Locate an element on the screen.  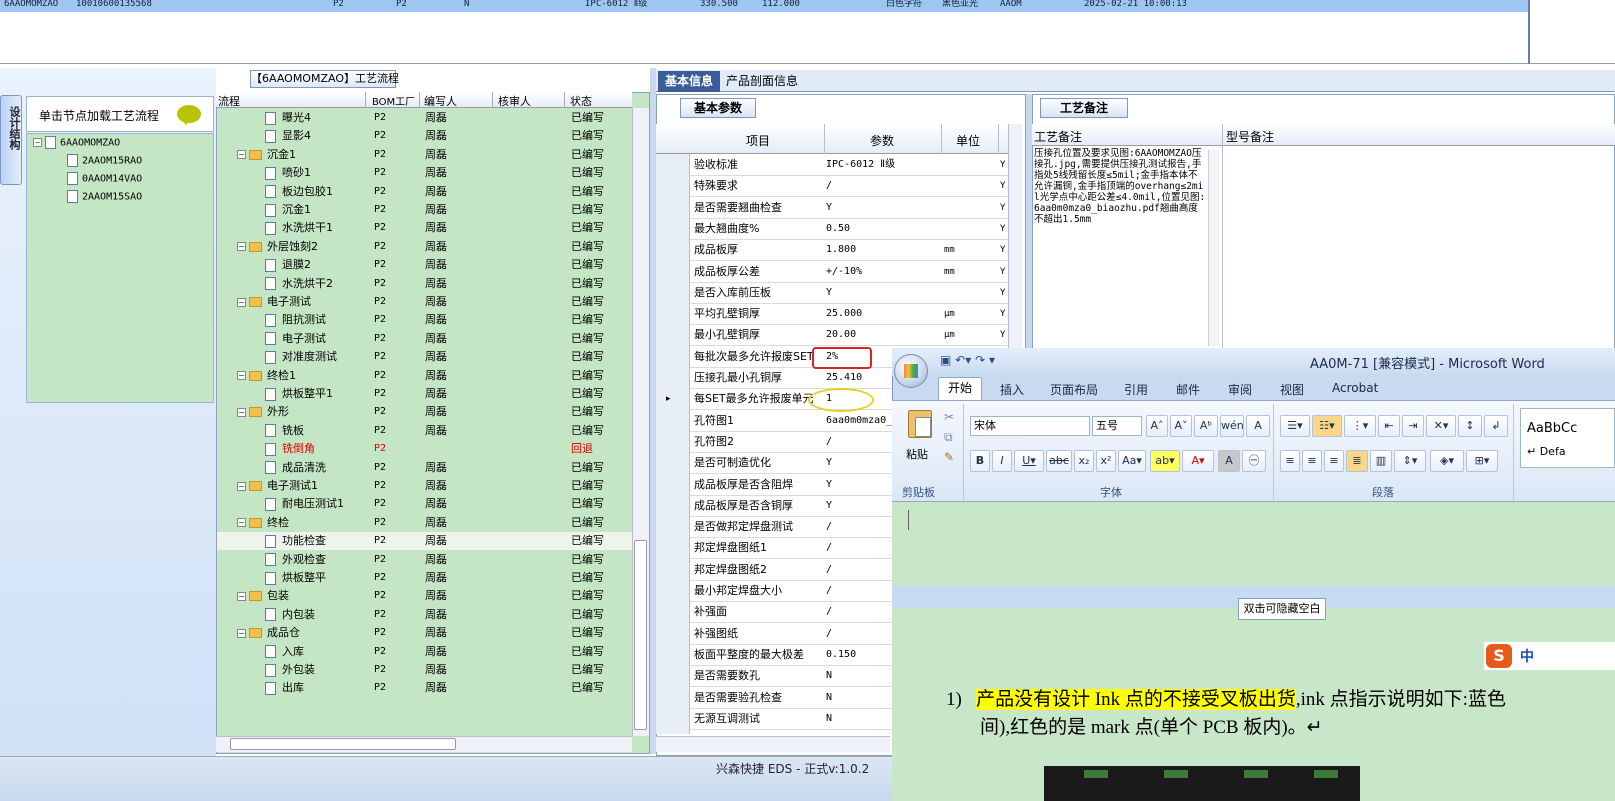
char-scaling-icon: ✕▾ is located at coordinates (1441, 426).